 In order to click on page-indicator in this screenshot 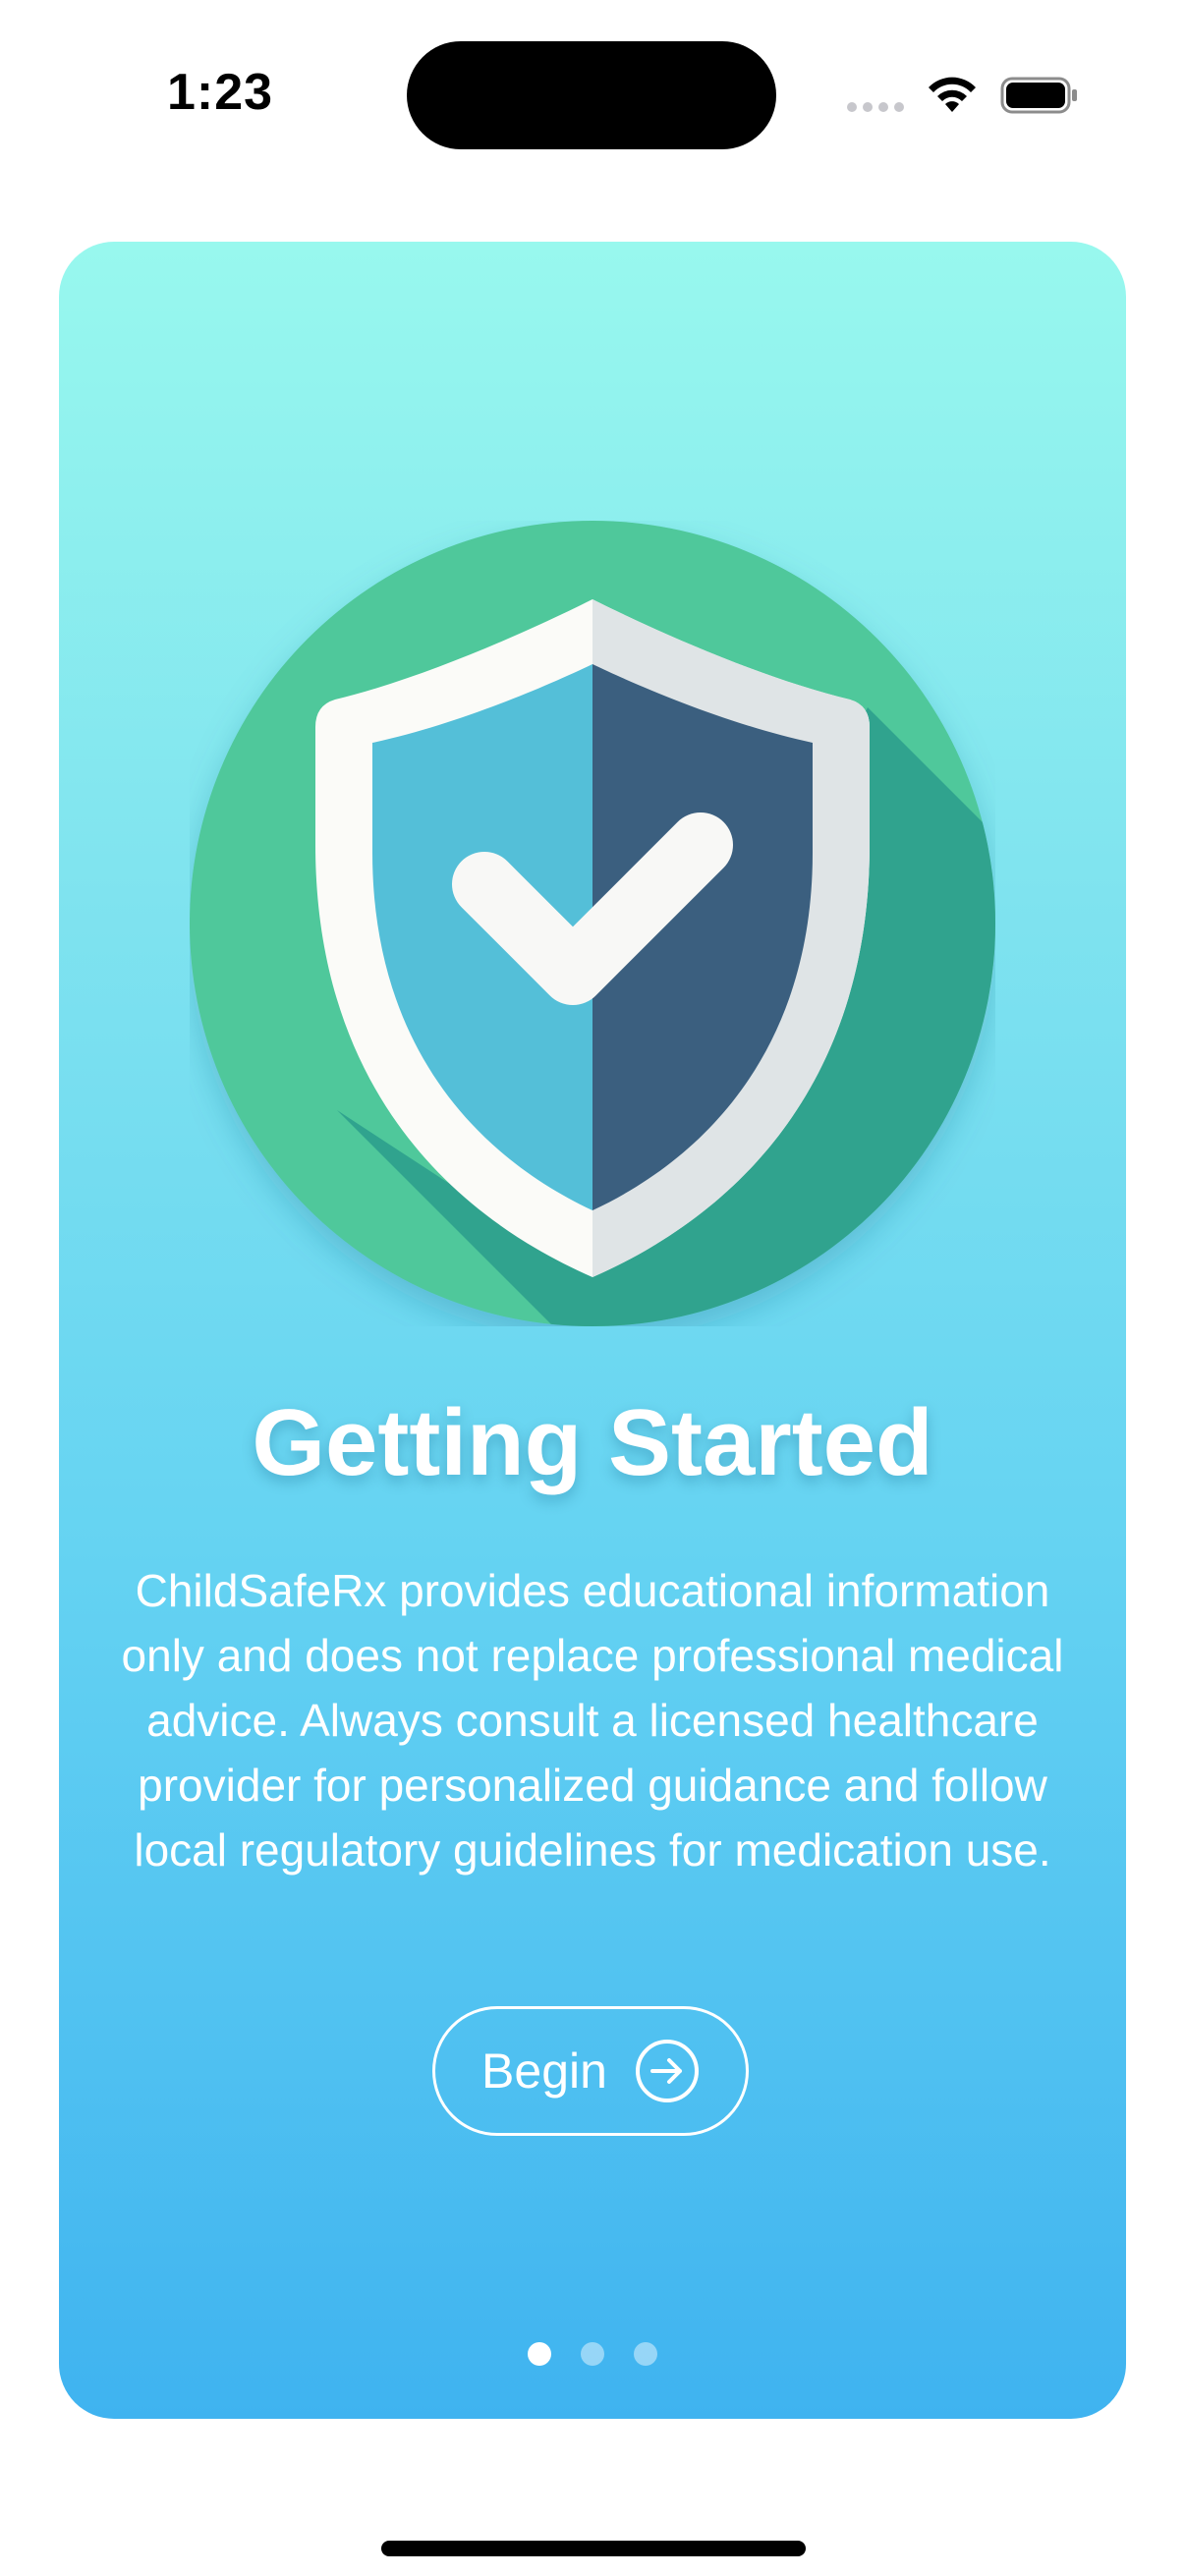, I will do `click(592, 2354)`.